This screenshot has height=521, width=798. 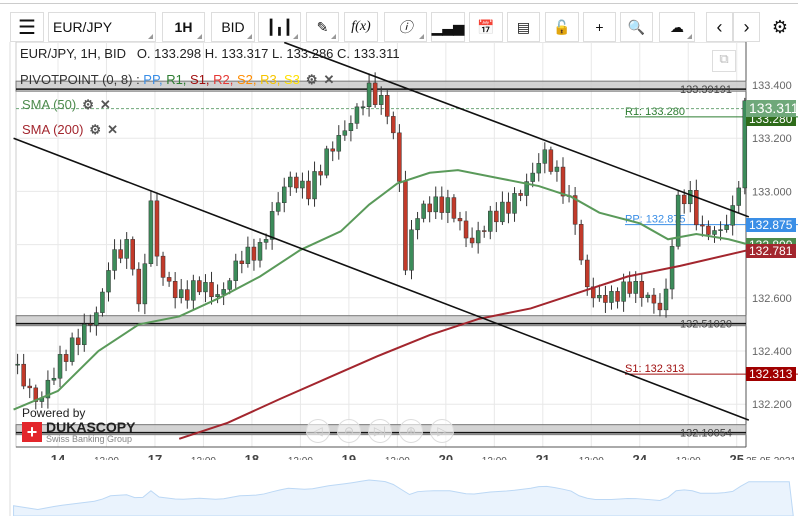 I want to click on timeframe-value: 1H, so click(x=183, y=27).